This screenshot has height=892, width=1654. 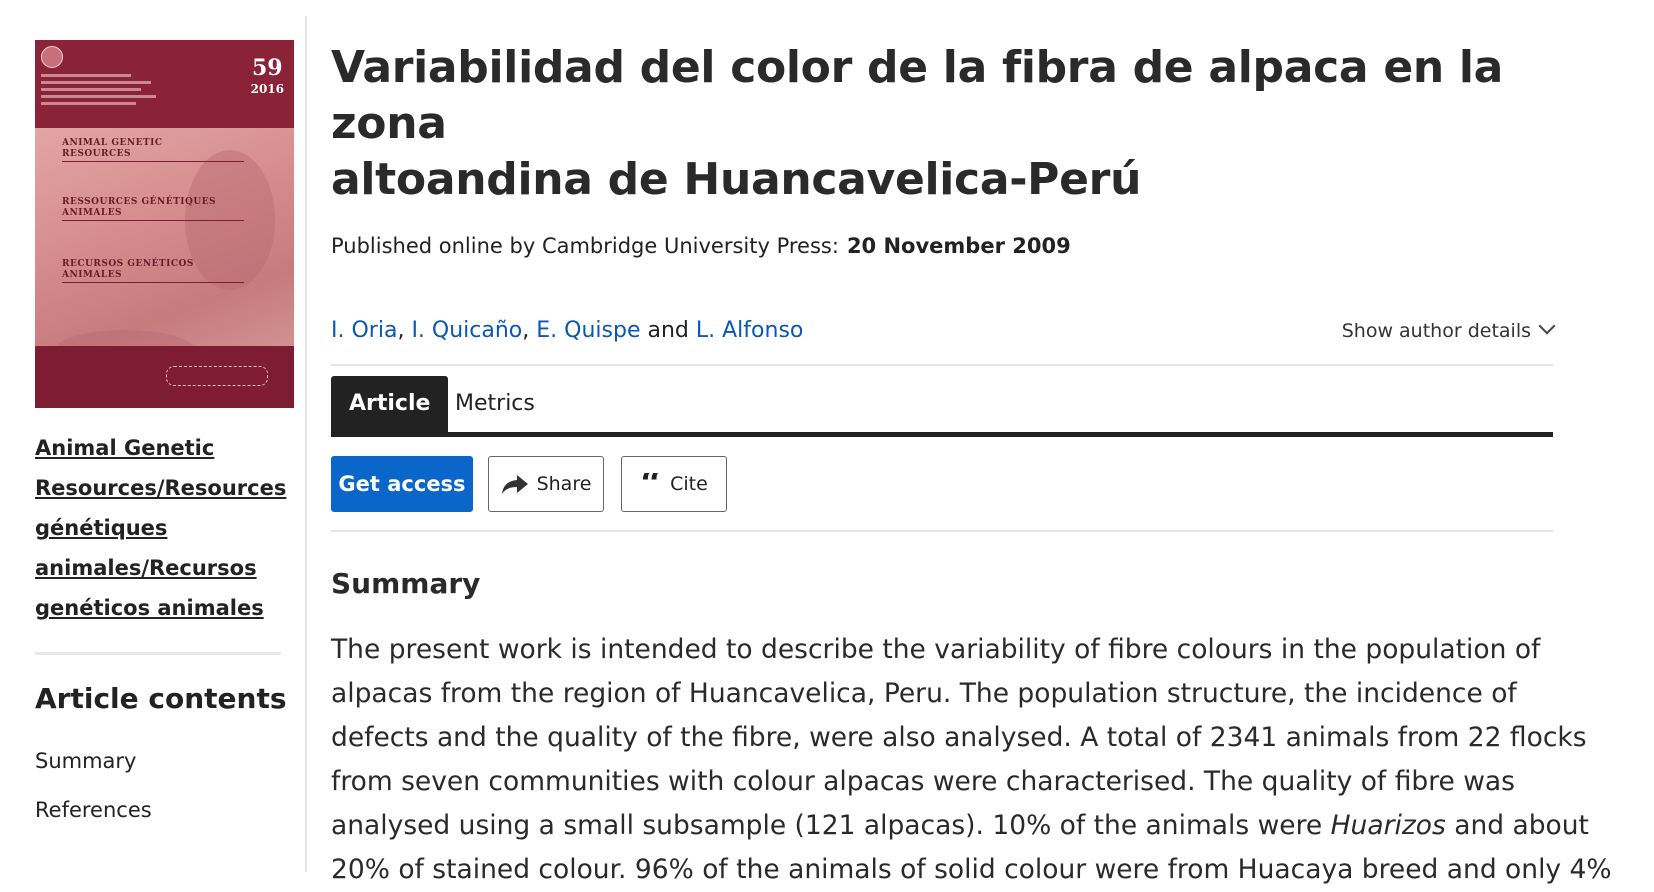 I want to click on abstract-italic-term: Huarizos, so click(x=1388, y=825).